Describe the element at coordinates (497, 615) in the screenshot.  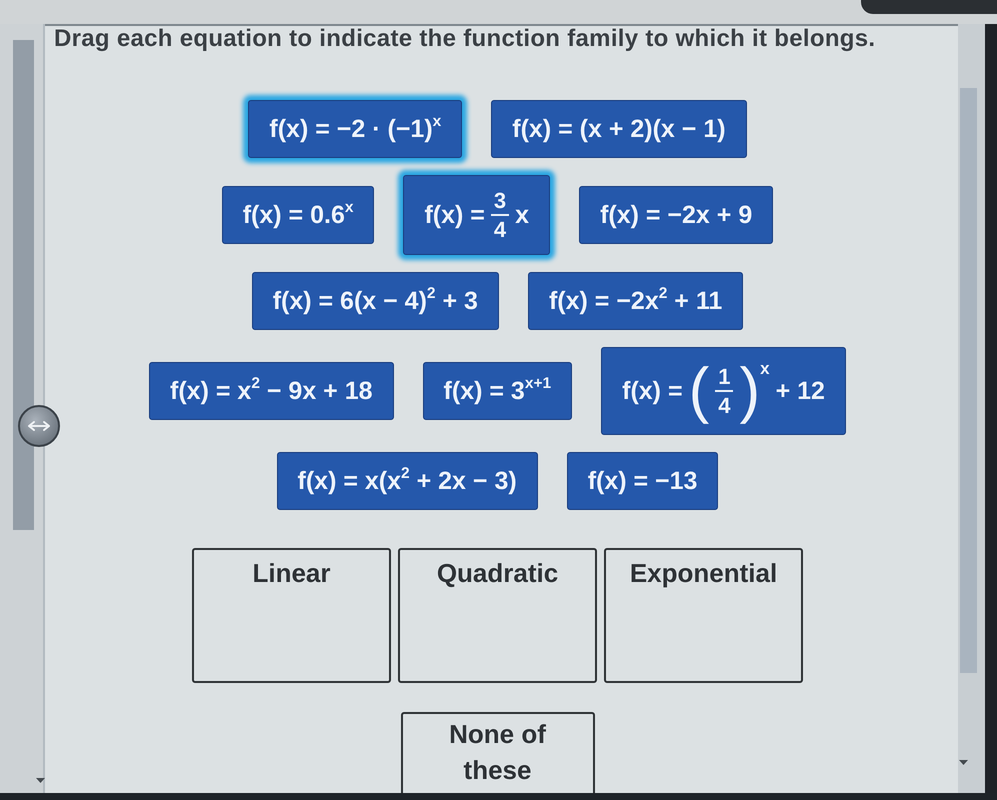
I see `drop-zone: Quadratic` at that location.